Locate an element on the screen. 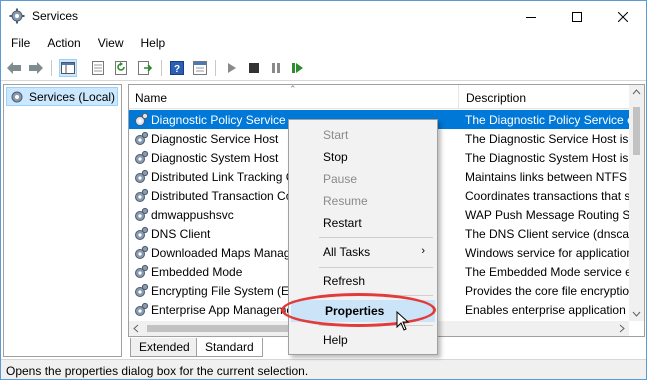  mouse-pointer-icon is located at coordinates (403, 321).